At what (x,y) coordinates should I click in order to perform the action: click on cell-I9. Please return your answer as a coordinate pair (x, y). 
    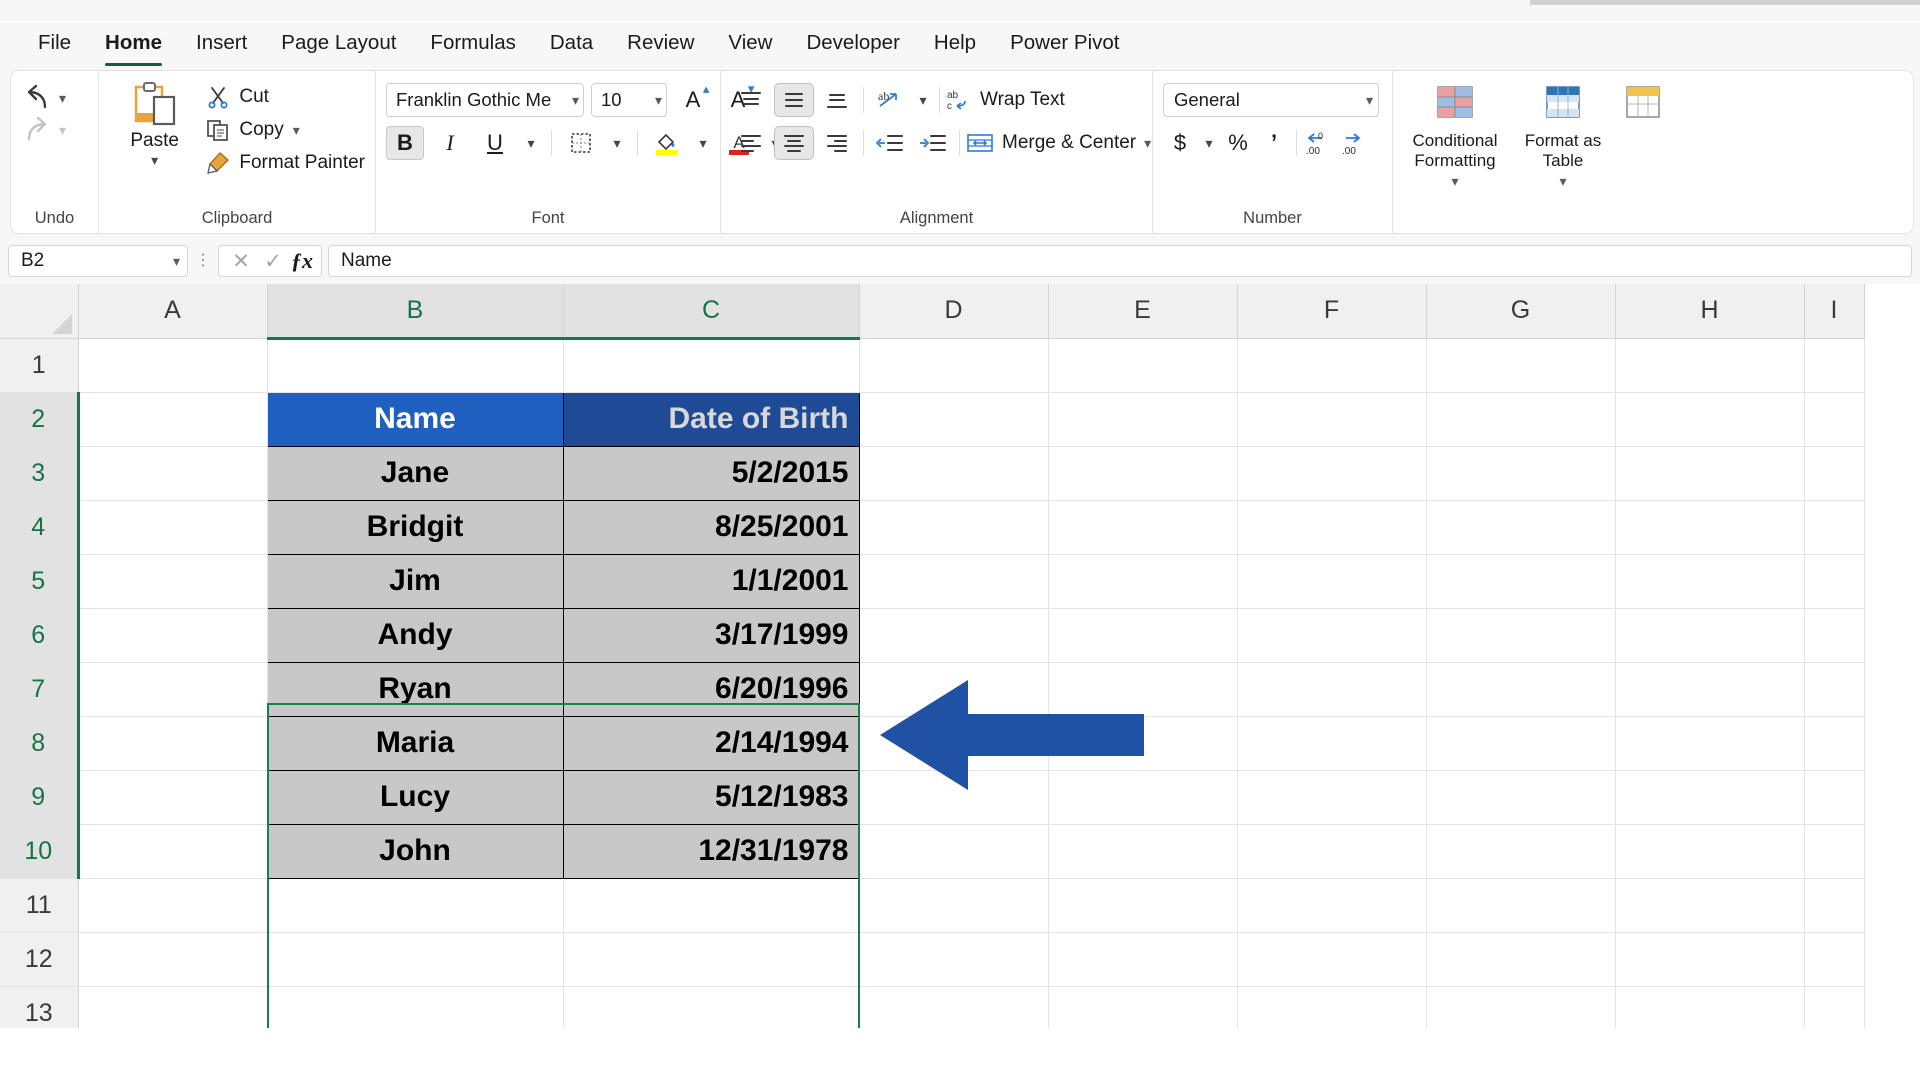
    Looking at the image, I should click on (1834, 797).